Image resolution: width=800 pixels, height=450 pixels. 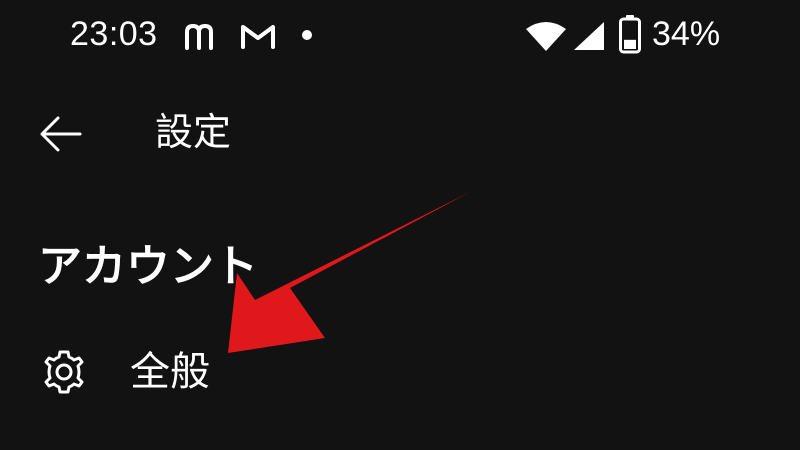 What do you see at coordinates (170, 372) in the screenshot?
I see `menu-item-label: 全般` at bounding box center [170, 372].